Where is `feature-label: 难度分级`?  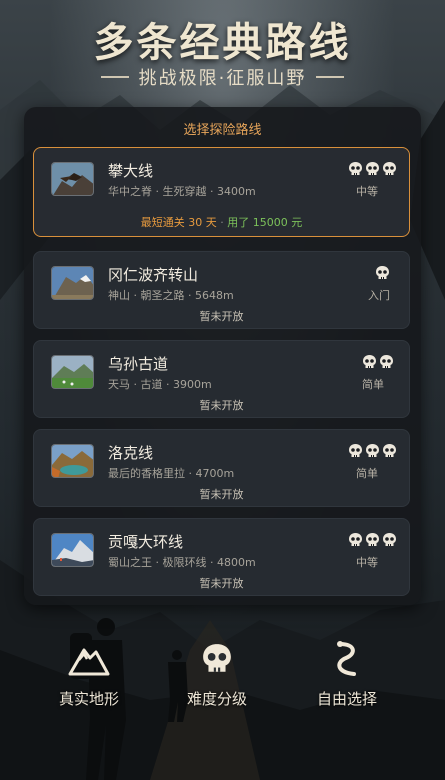
feature-label: 难度分级 is located at coordinates (216, 699).